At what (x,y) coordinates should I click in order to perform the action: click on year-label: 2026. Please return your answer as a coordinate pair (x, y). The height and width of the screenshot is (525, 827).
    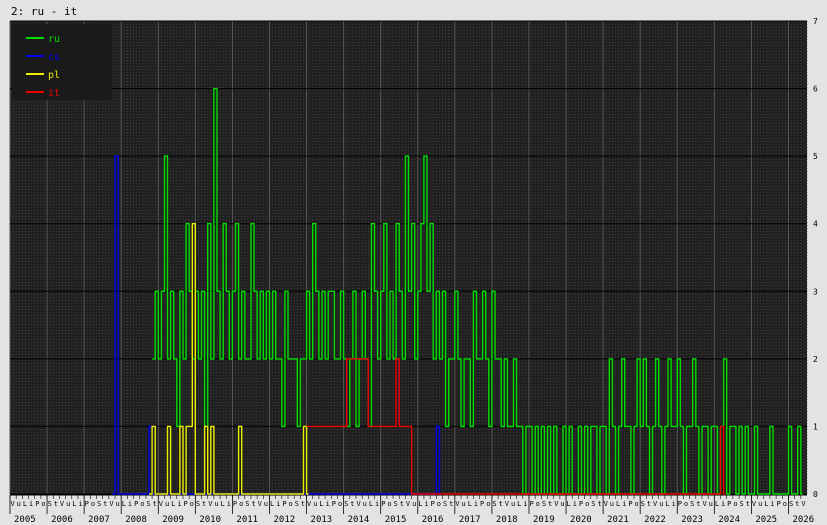
    Looking at the image, I should click on (803, 520).